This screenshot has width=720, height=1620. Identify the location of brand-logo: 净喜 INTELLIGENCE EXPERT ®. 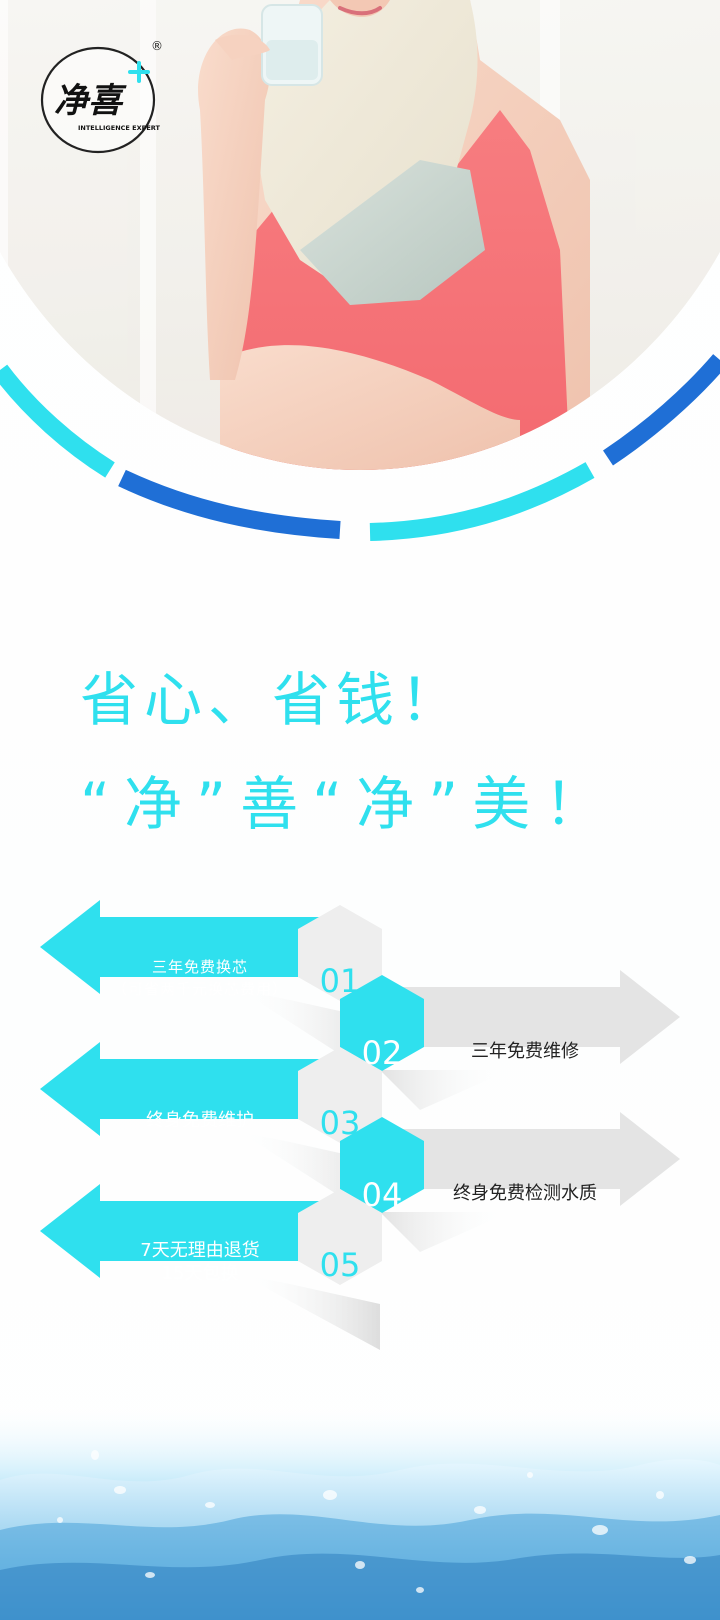
(101, 96).